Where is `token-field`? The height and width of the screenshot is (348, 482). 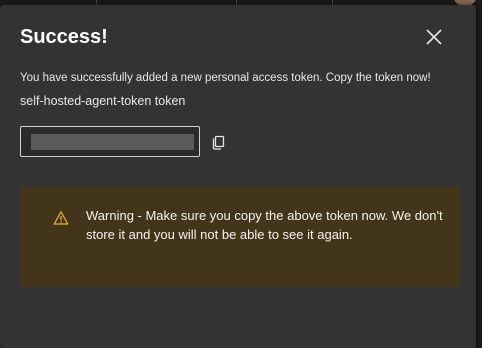 token-field is located at coordinates (110, 141).